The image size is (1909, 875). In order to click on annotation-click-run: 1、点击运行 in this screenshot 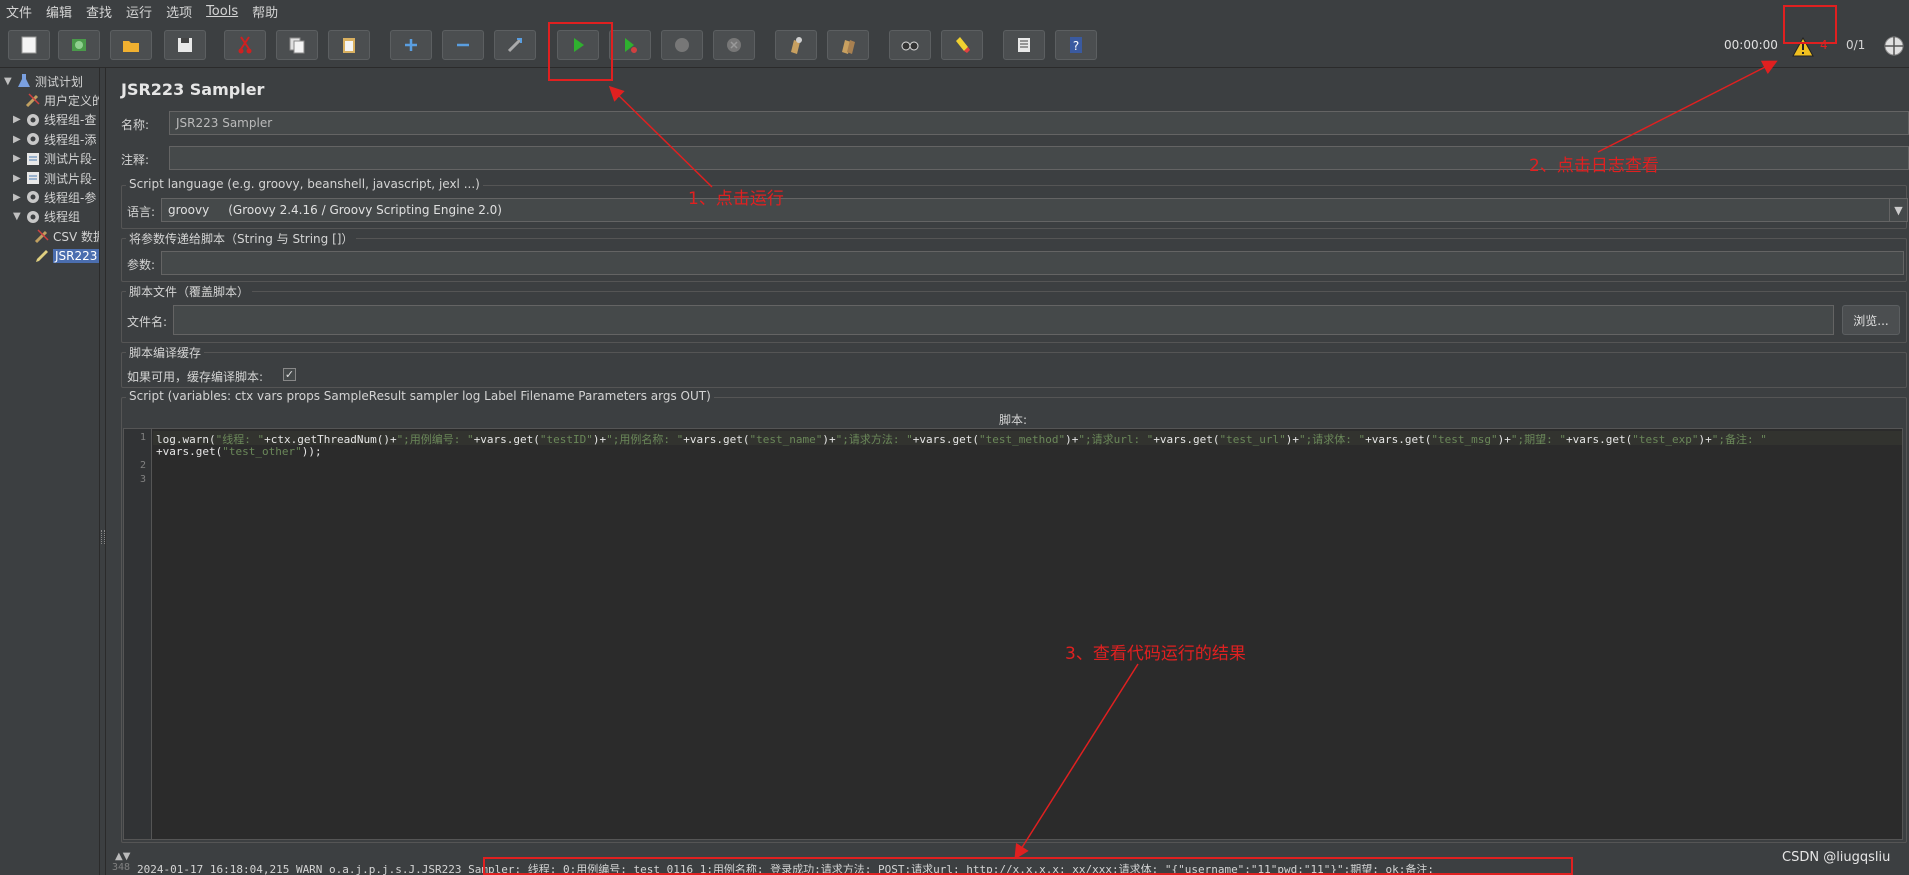, I will do `click(736, 199)`.